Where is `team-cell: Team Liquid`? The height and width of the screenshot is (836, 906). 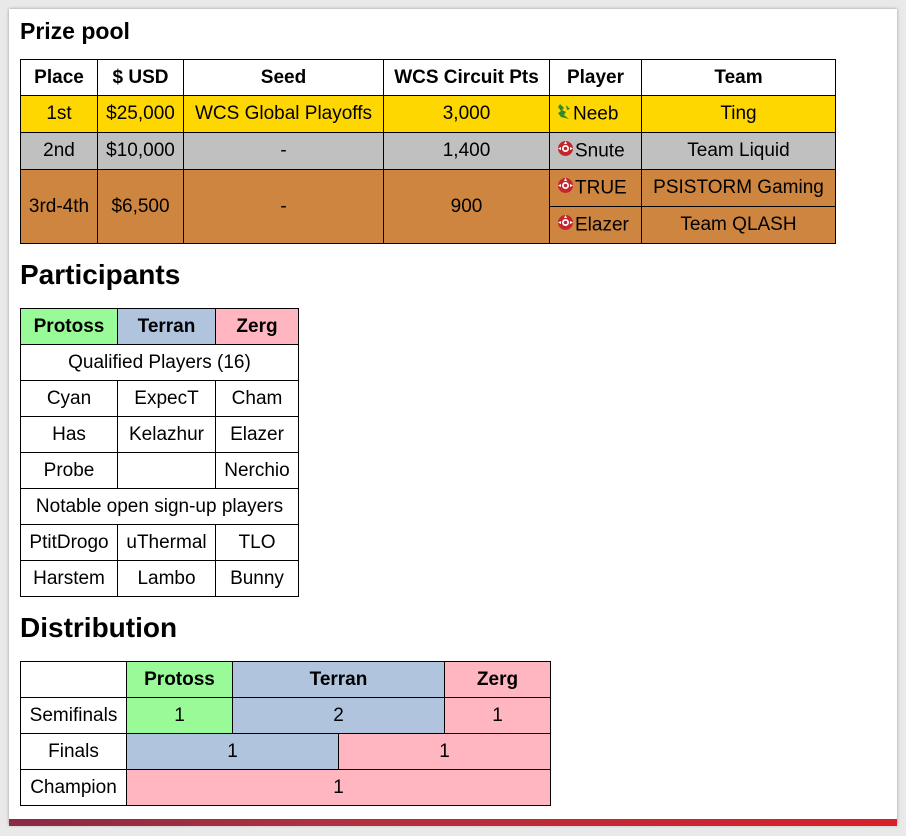
team-cell: Team Liquid is located at coordinates (738, 151).